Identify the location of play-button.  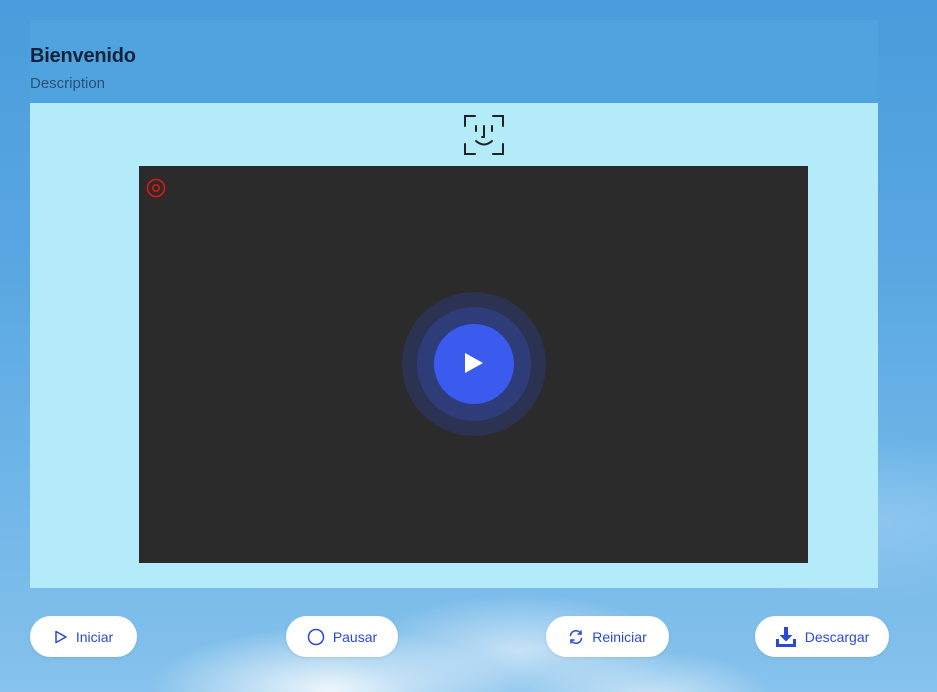
(474, 364).